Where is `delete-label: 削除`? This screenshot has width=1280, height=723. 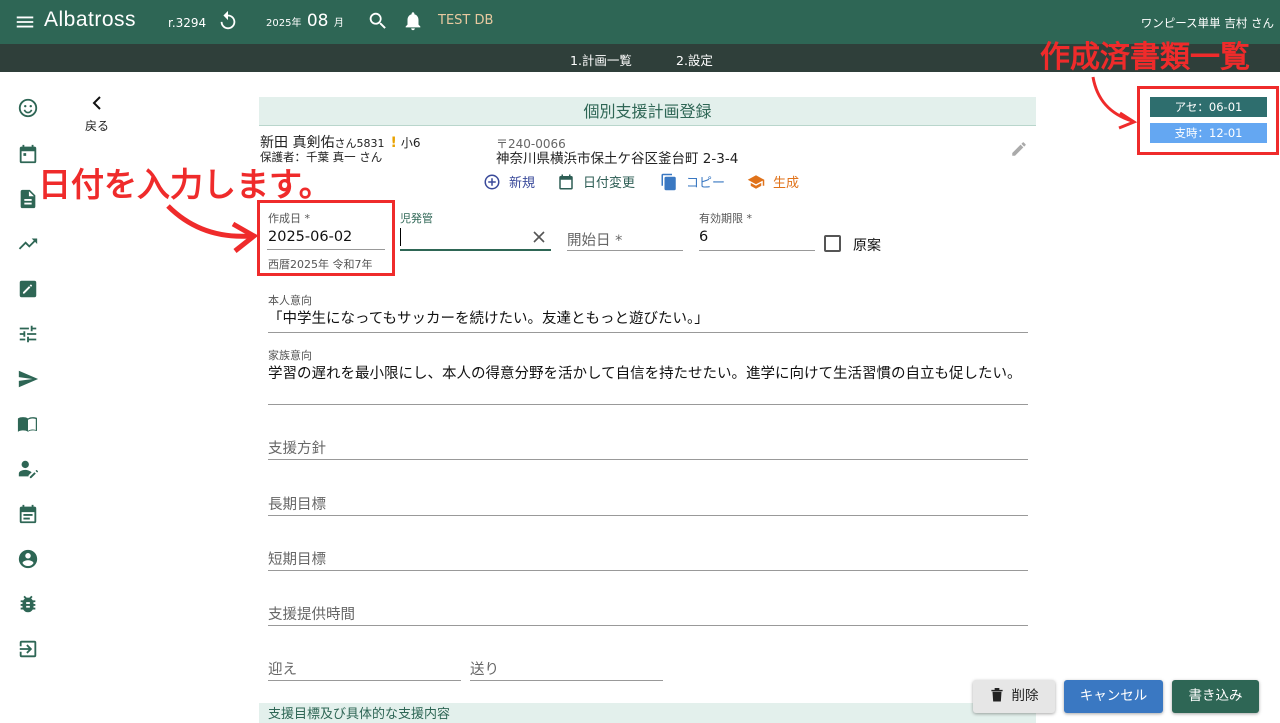 delete-label: 削除 is located at coordinates (1025, 696).